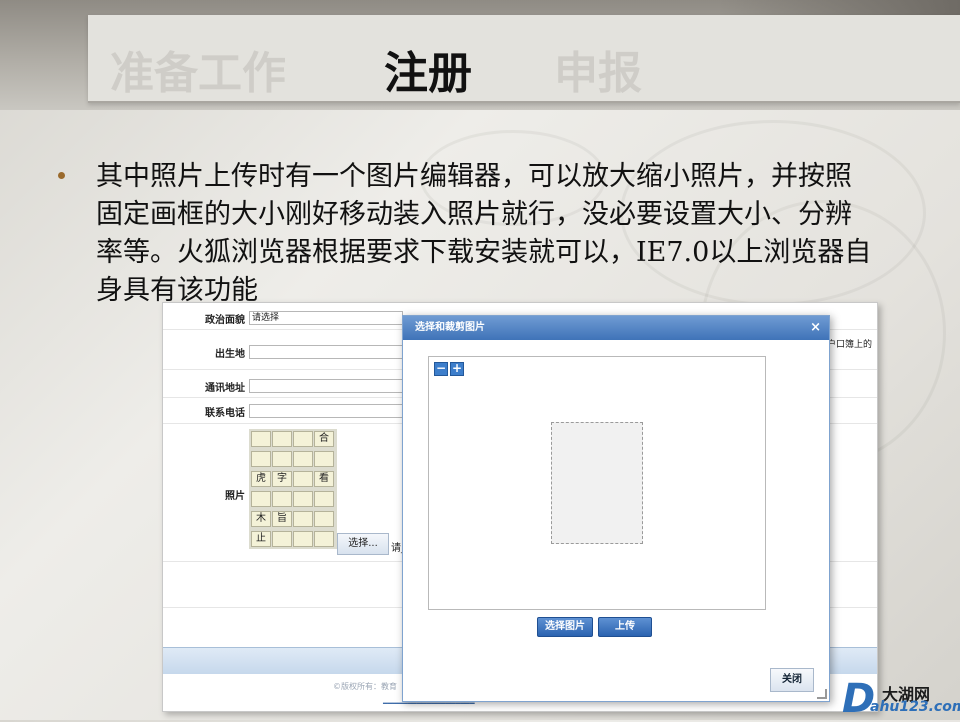 The height and width of the screenshot is (722, 960). Describe the element at coordinates (225, 320) in the screenshot. I see `political-label: 政治面貌` at that location.